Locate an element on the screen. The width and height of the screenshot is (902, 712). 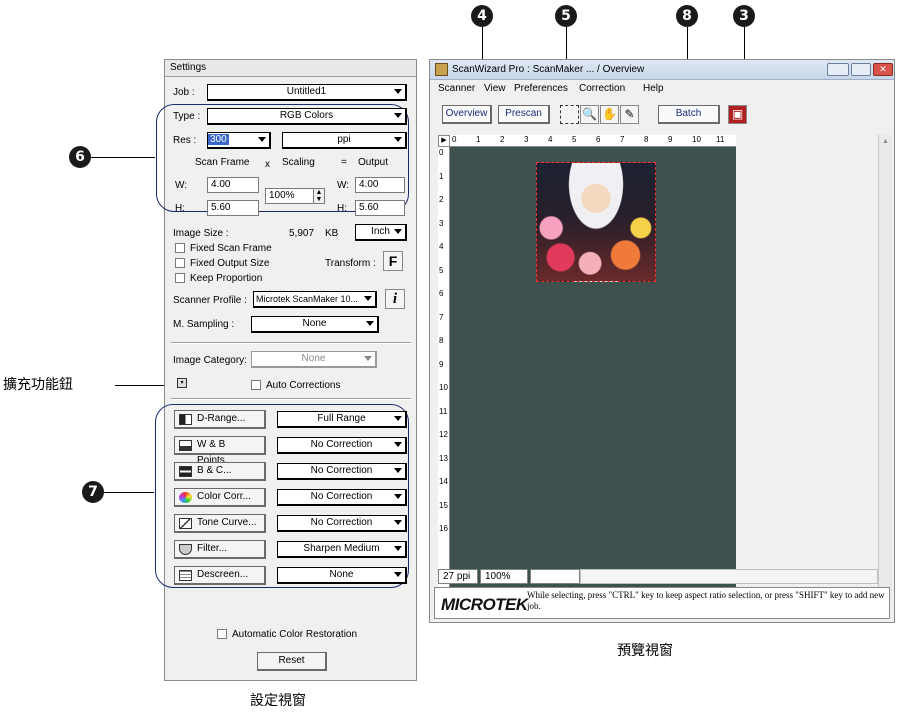
scroll-up-icon: ▲ is located at coordinates (885, 141).